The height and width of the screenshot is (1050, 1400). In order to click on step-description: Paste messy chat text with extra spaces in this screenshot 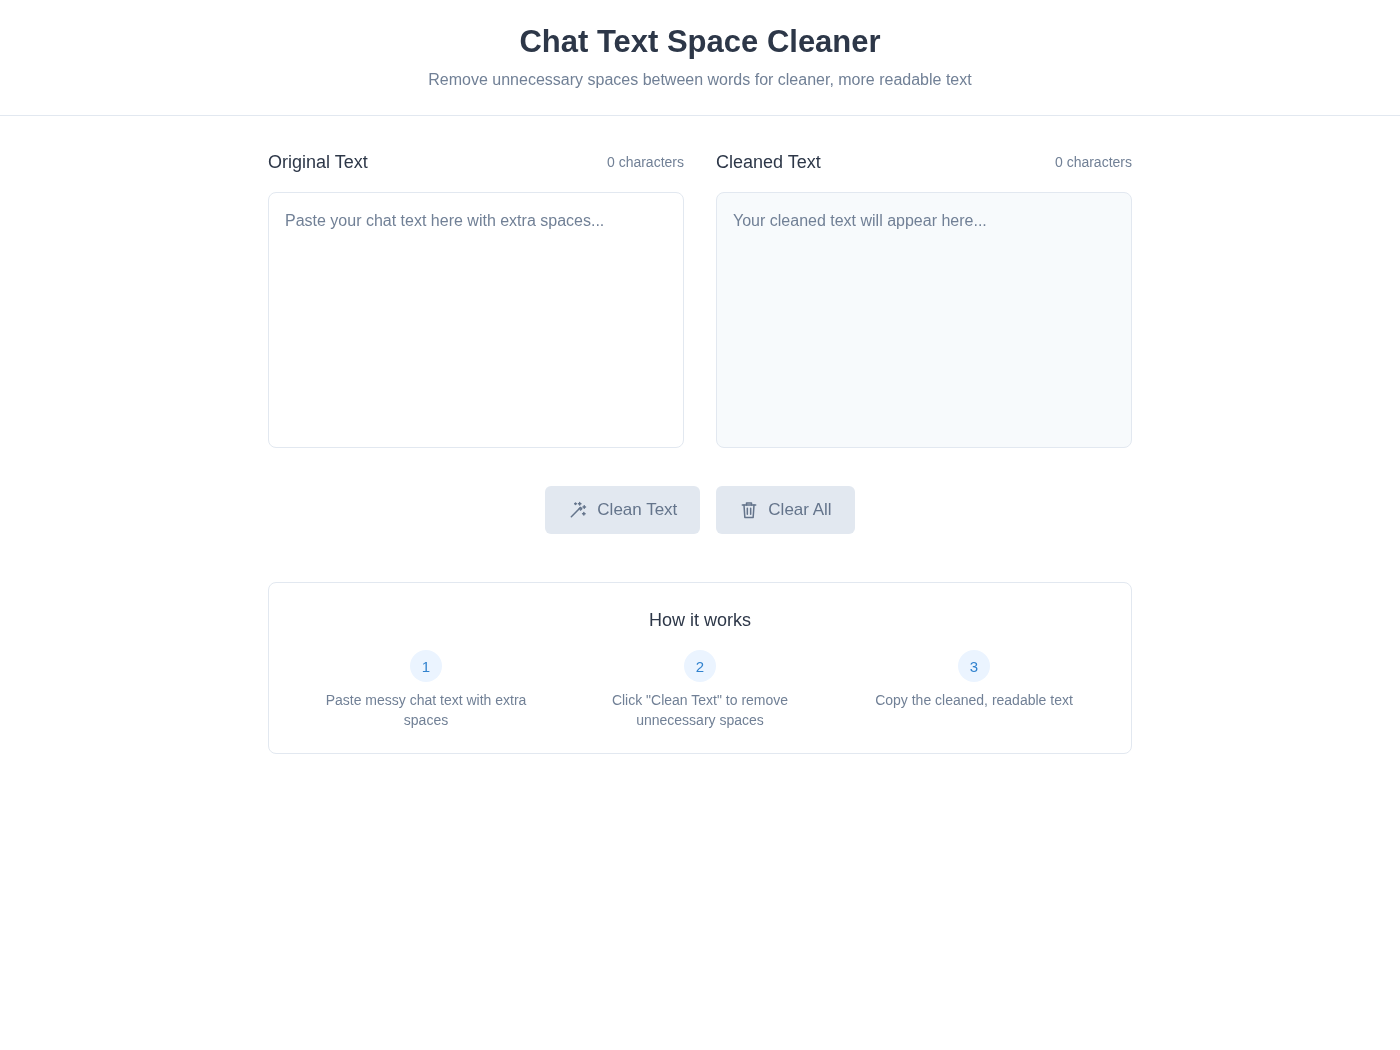, I will do `click(426, 710)`.